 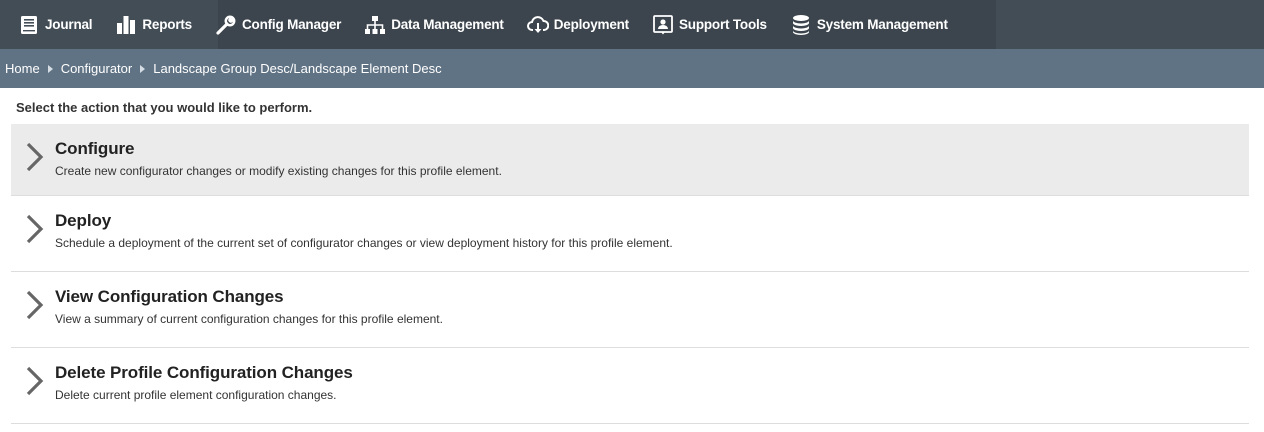 I want to click on action-title: Configure, so click(x=95, y=148).